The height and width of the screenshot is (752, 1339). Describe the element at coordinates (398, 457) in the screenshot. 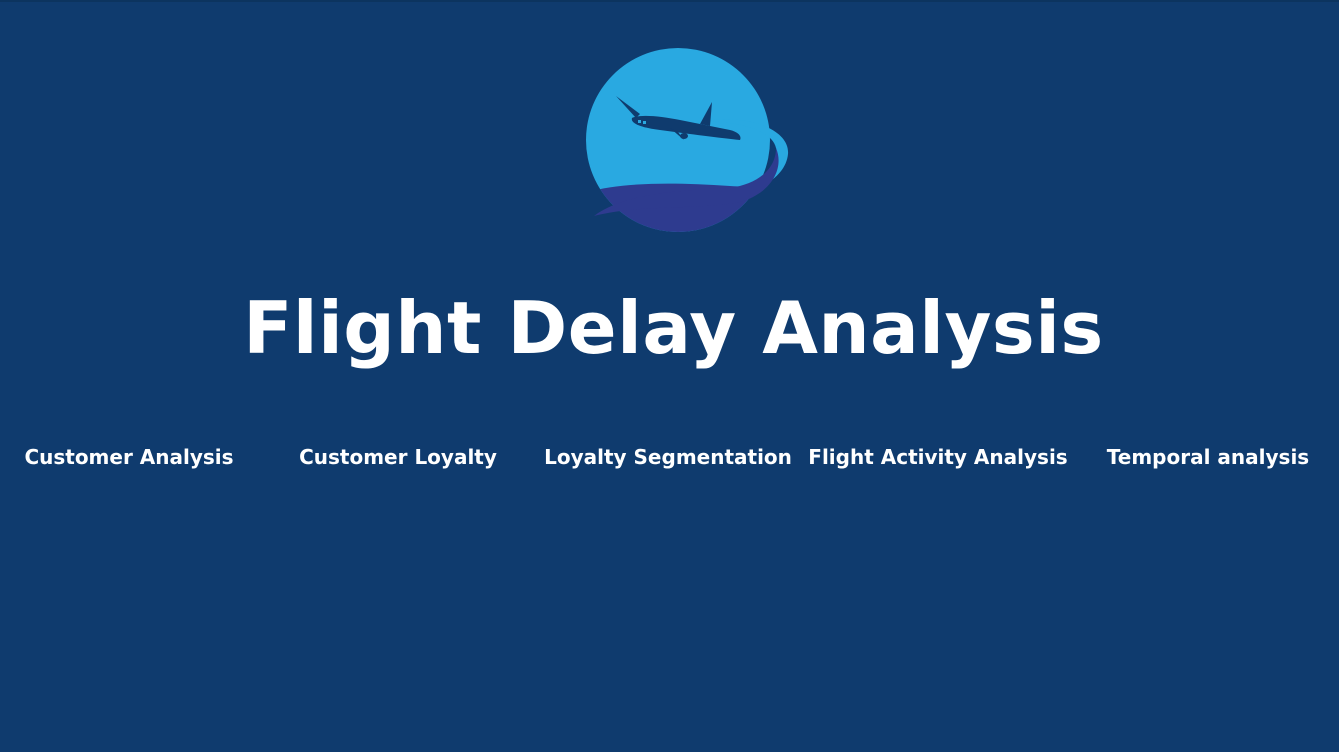

I see `nav-item-customer-loyalty: Customer Loyalty` at that location.